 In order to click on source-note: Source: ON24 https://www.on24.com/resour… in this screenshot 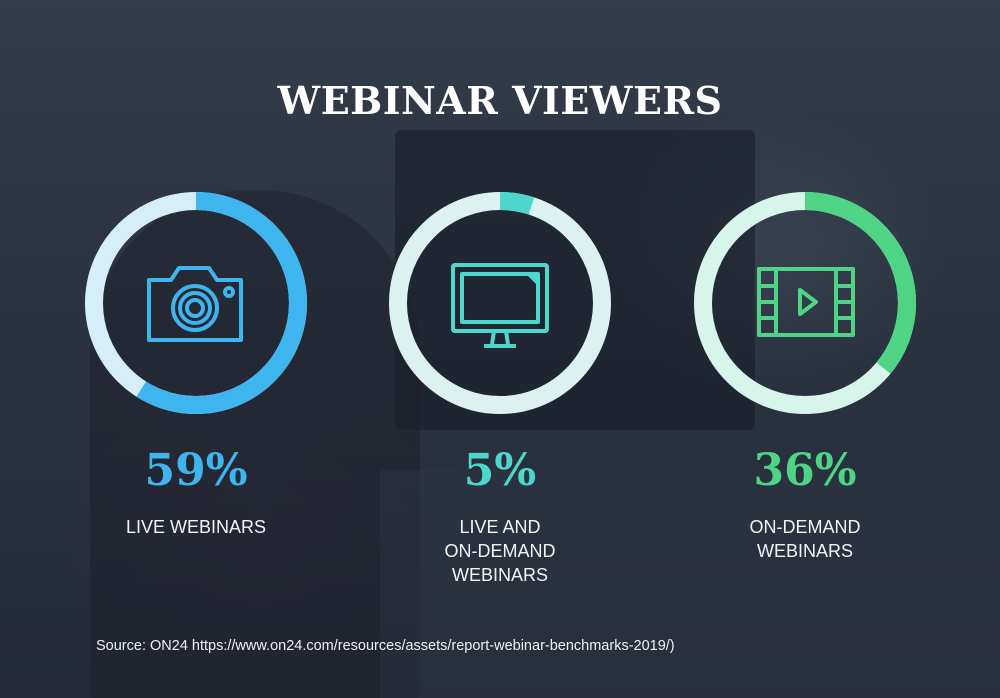, I will do `click(385, 646)`.